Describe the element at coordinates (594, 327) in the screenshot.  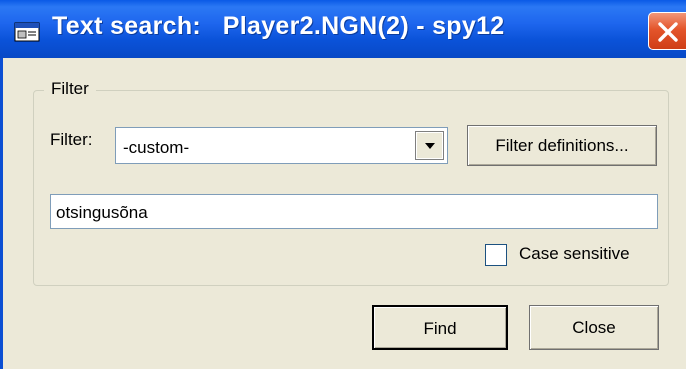
I see `close-button: Close` at that location.